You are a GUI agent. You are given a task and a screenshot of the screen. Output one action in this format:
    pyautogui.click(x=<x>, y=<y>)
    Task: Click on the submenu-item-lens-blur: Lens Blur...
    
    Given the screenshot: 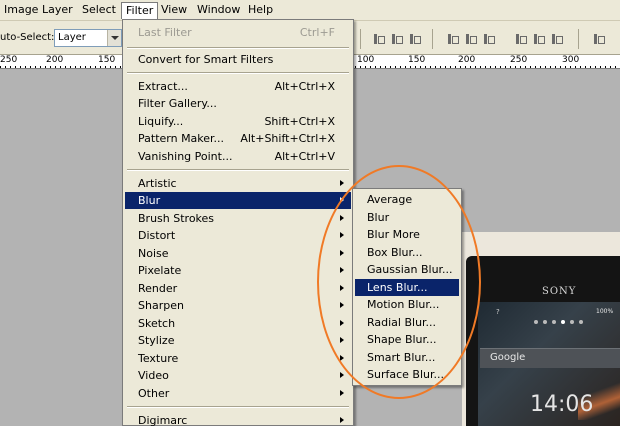 What is the action you would take?
    pyautogui.click(x=407, y=287)
    